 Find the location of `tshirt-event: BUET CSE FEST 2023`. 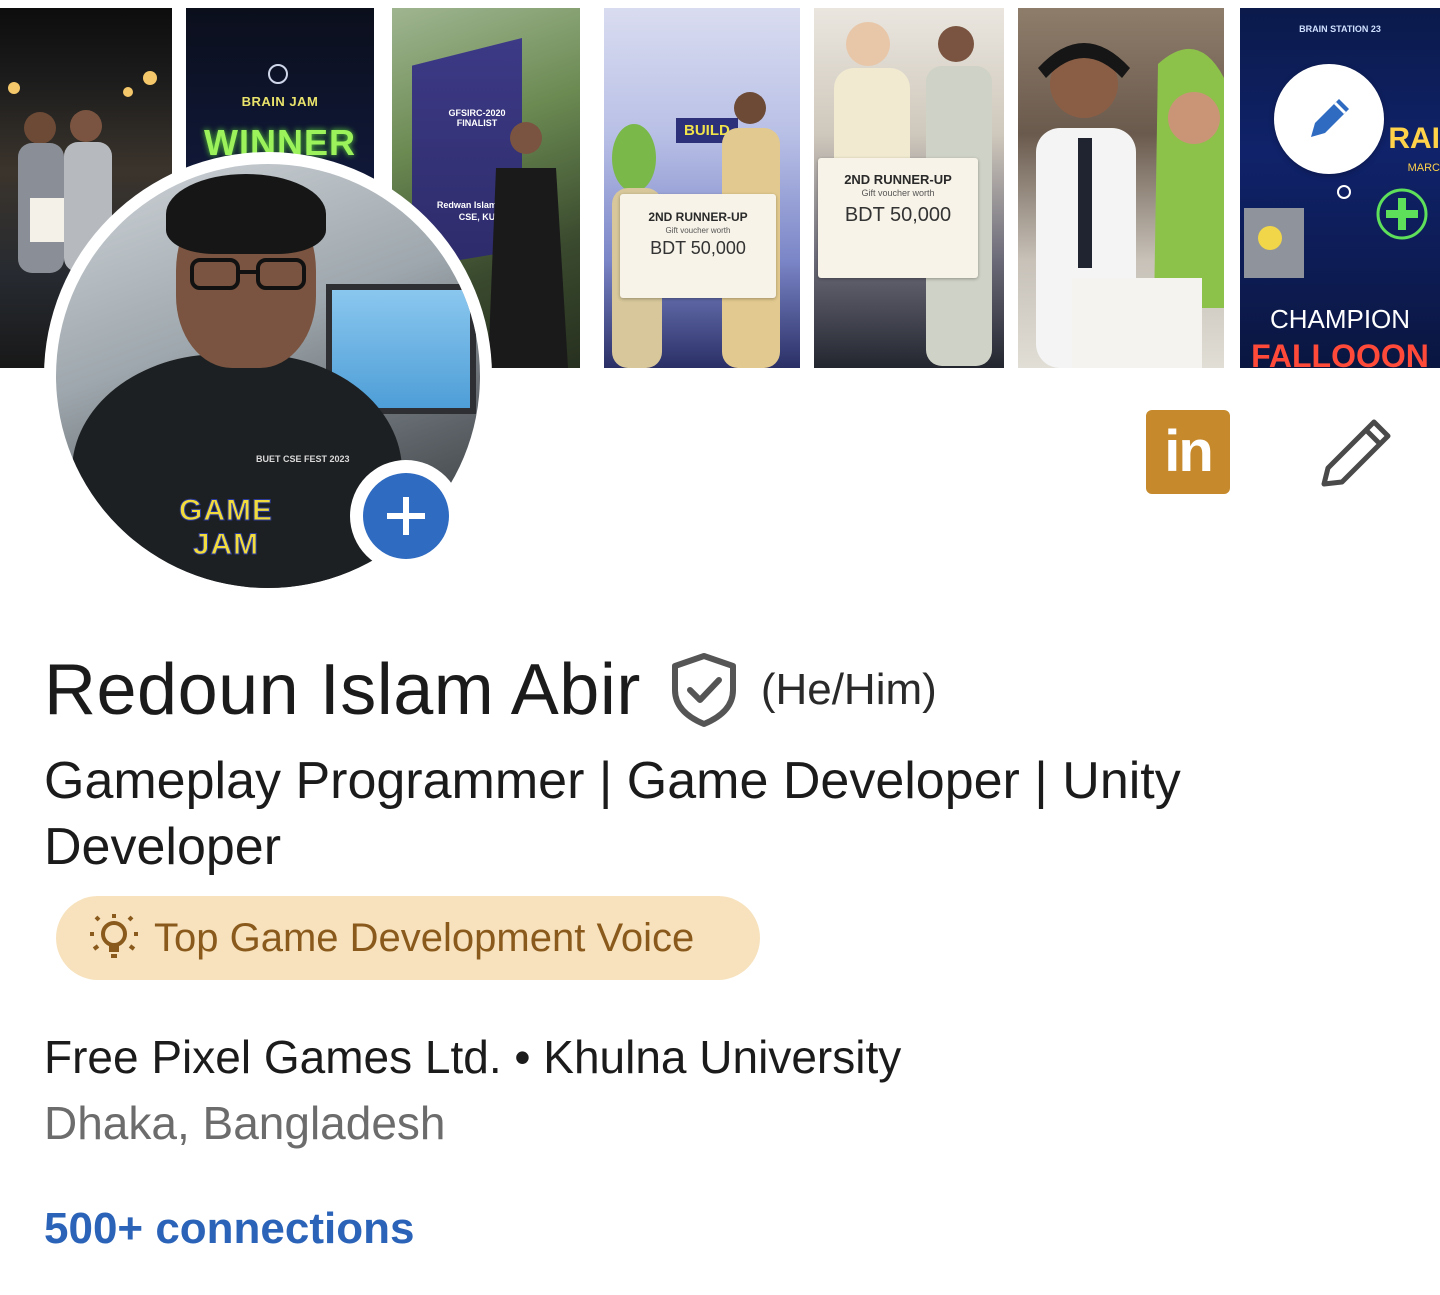

tshirt-event: BUET CSE FEST 2023 is located at coordinates (303, 459).